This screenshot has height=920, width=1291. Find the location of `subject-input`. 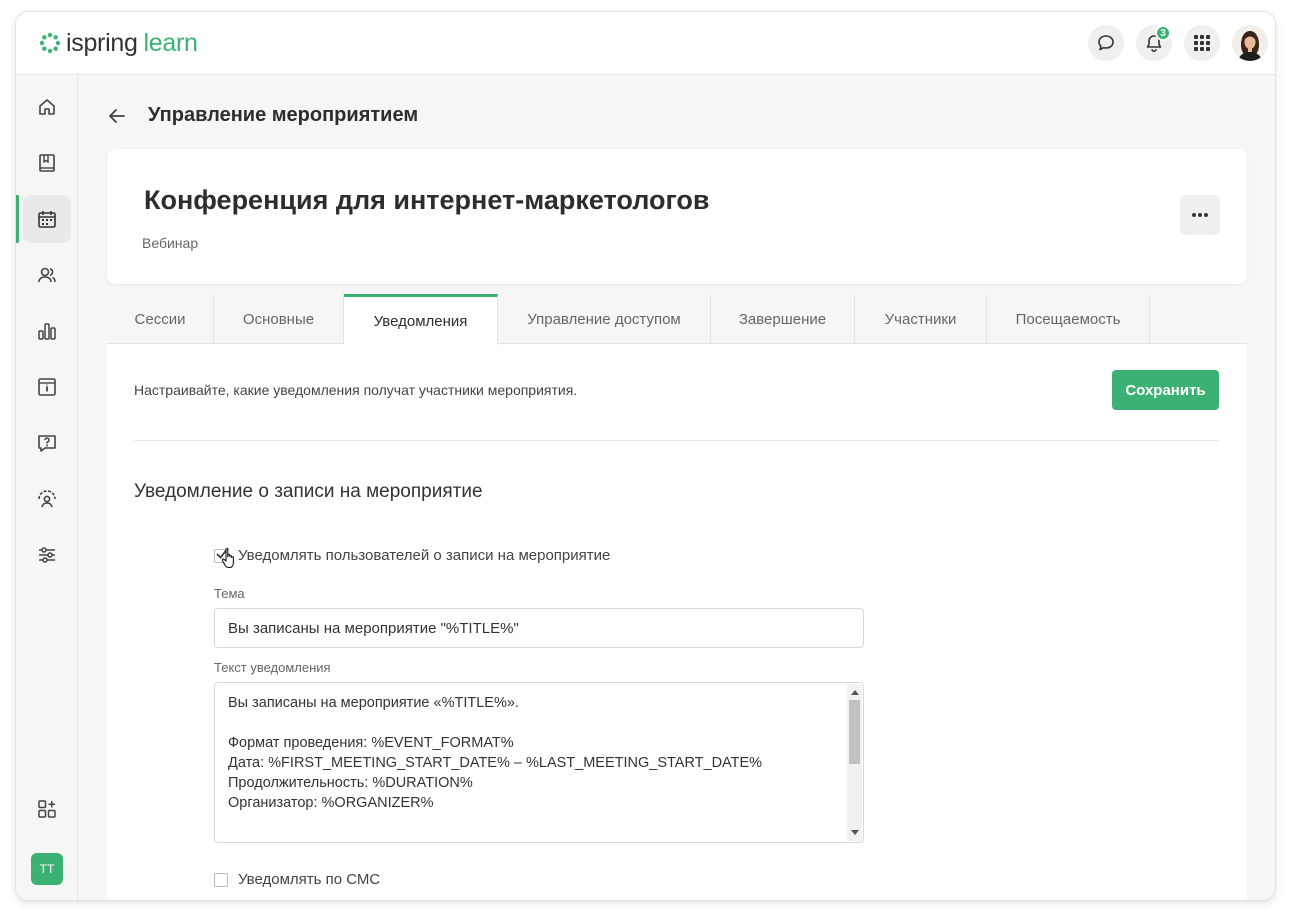

subject-input is located at coordinates (539, 628).